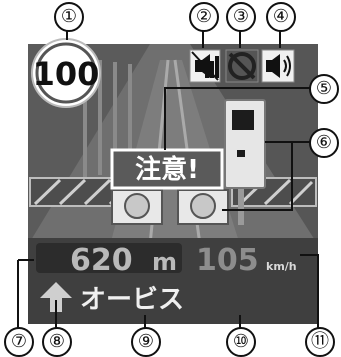 The width and height of the screenshot is (341, 357). What do you see at coordinates (204, 17) in the screenshot?
I see `callout-2: ②` at bounding box center [204, 17].